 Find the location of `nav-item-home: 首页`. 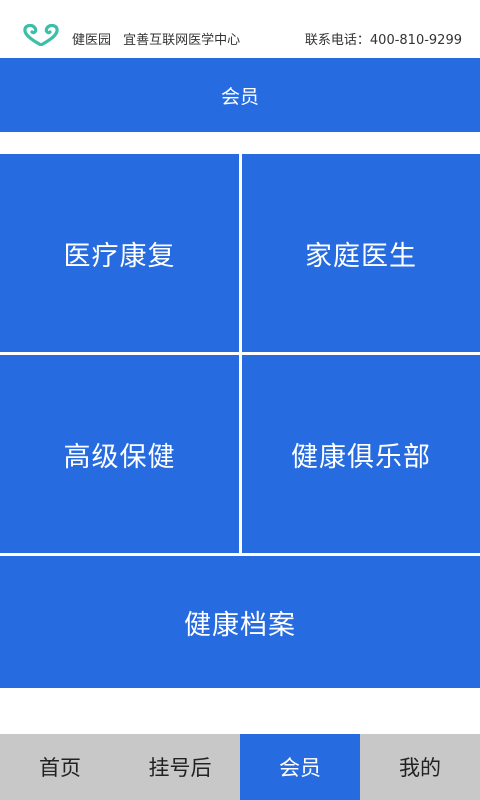

nav-item-home: 首页 is located at coordinates (60, 767).